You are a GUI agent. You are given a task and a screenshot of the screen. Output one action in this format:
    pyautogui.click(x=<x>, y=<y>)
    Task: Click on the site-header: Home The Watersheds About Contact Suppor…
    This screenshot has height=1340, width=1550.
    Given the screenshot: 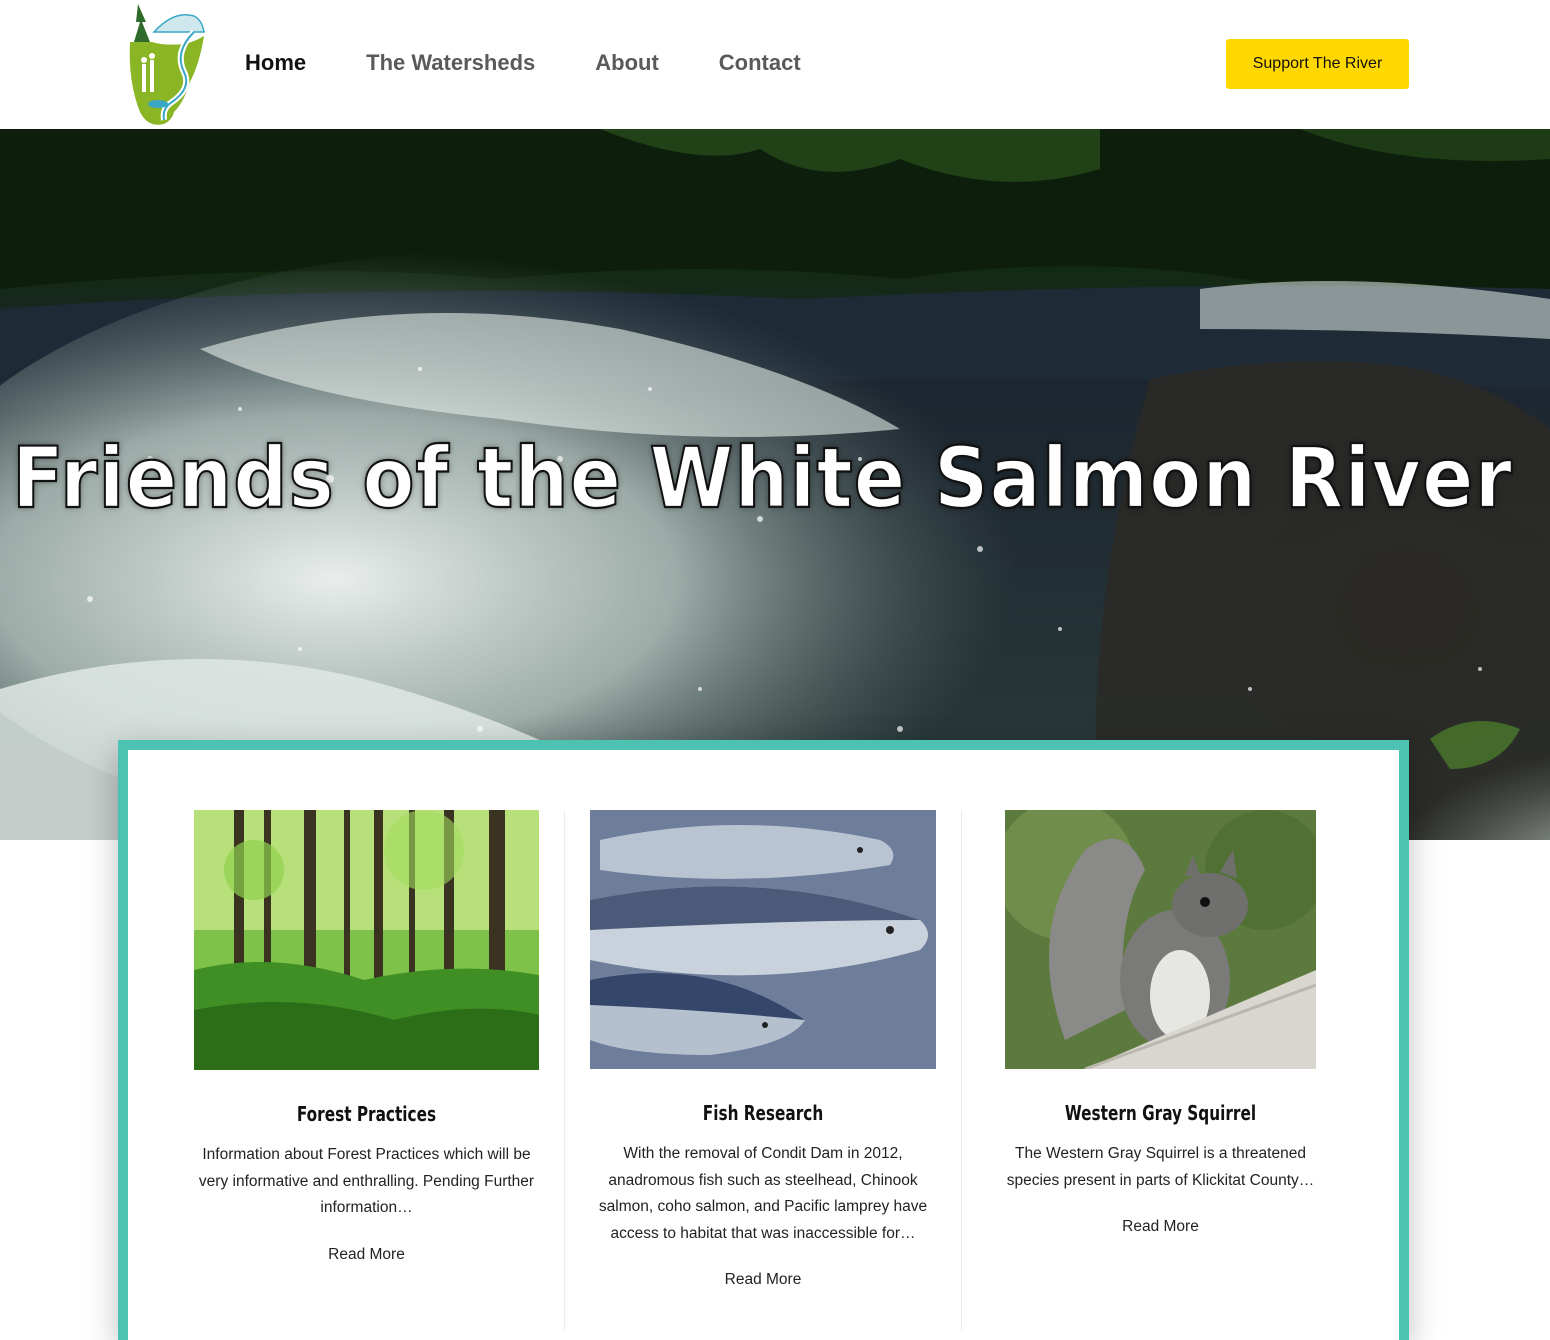 What is the action you would take?
    pyautogui.click(x=775, y=64)
    